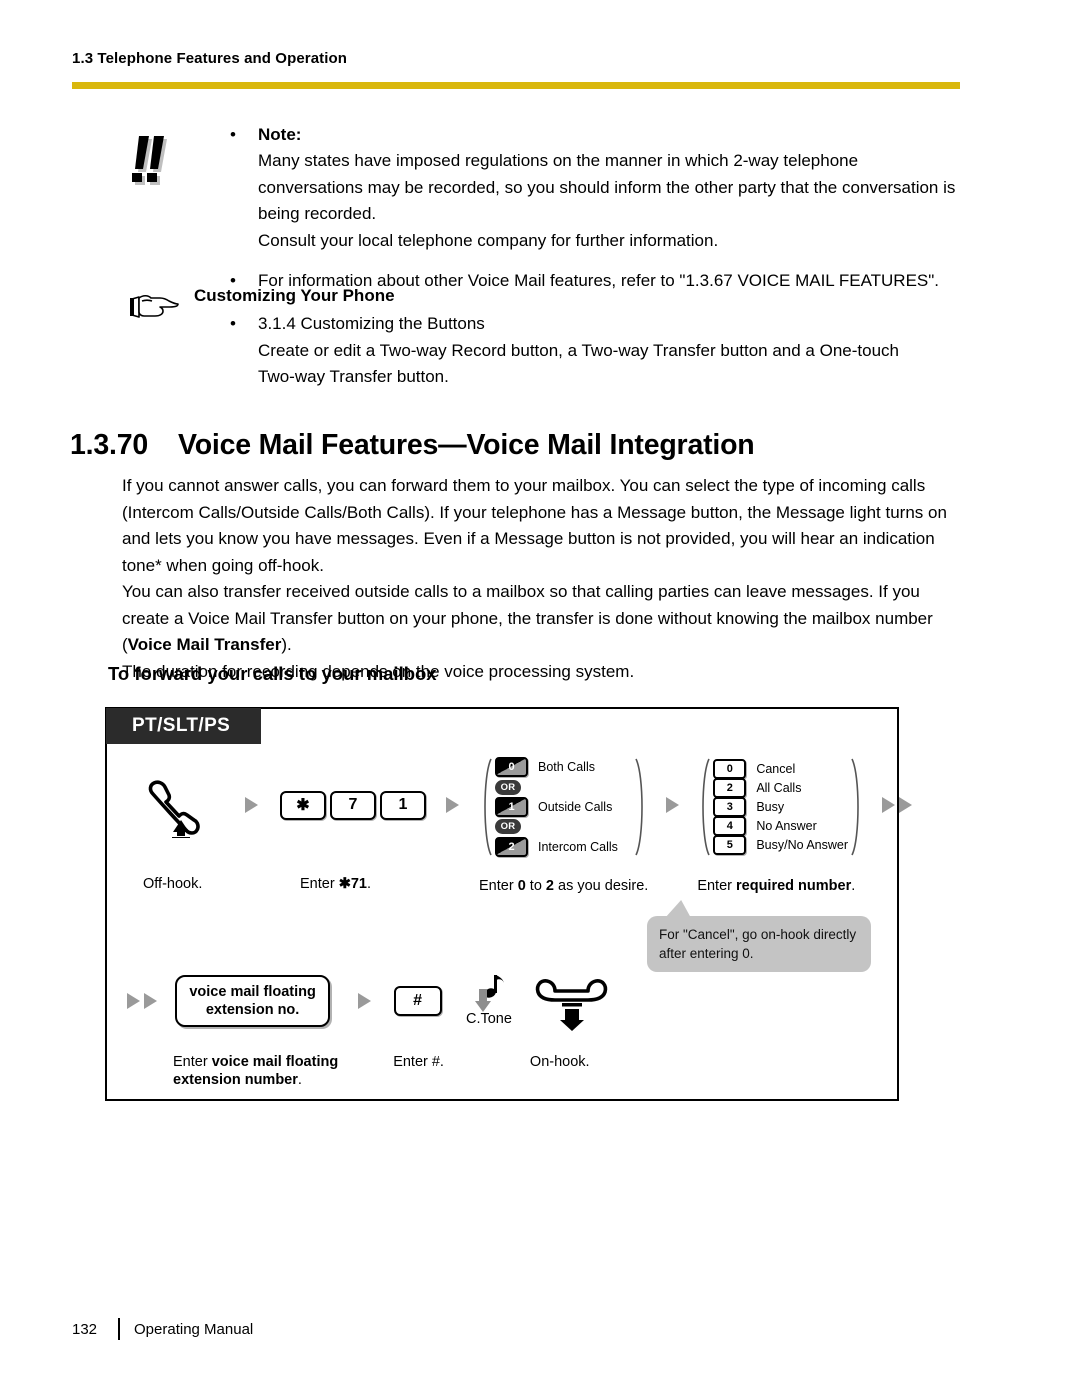  What do you see at coordinates (194, 1329) in the screenshot?
I see `footer-manual-name: Operating Manual` at bounding box center [194, 1329].